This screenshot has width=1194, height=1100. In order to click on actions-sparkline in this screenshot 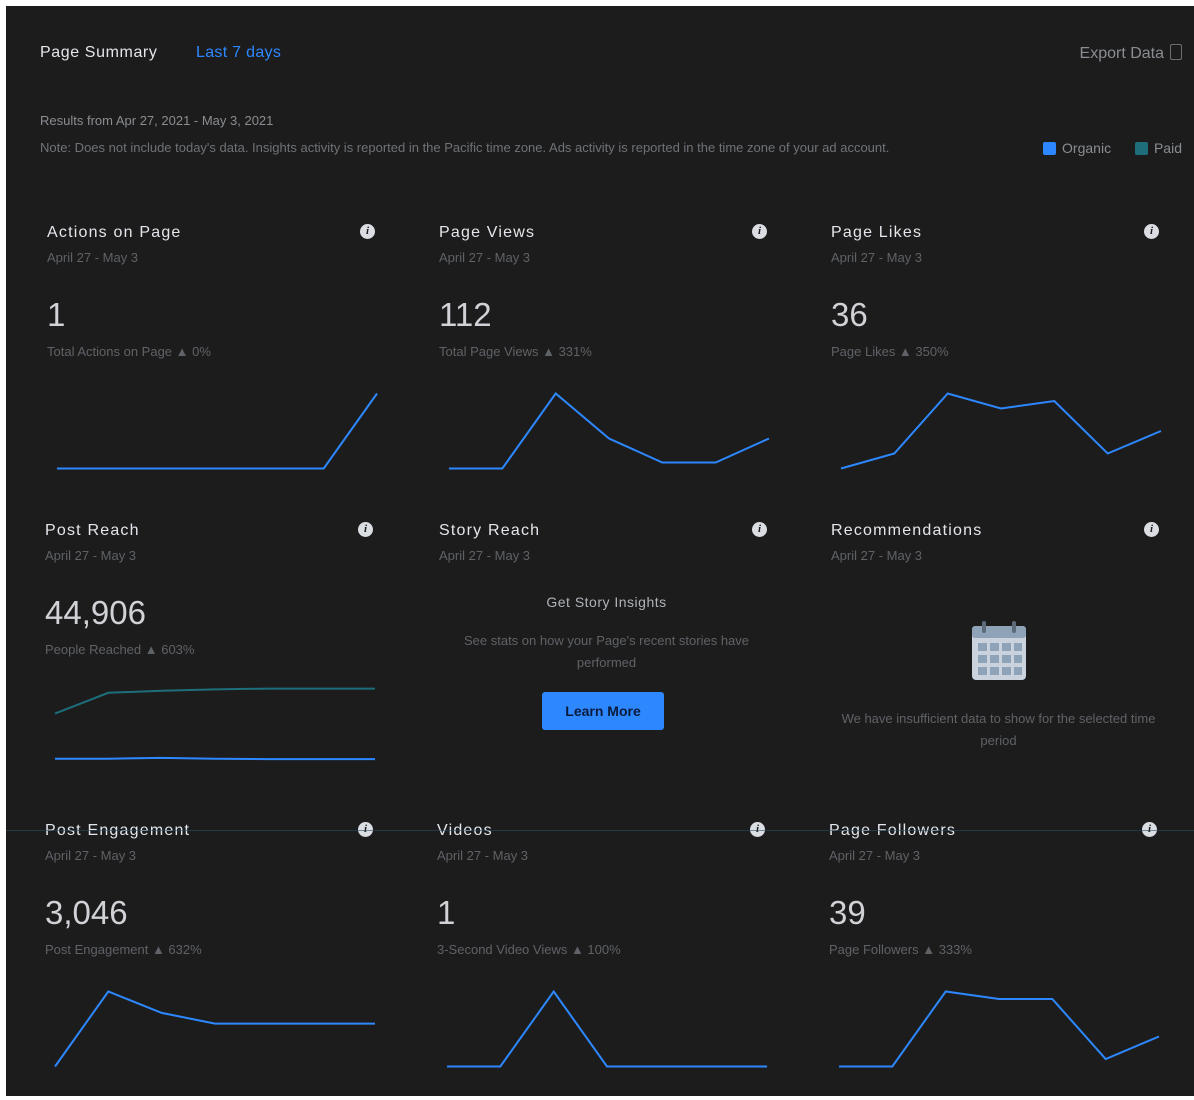, I will do `click(217, 431)`.